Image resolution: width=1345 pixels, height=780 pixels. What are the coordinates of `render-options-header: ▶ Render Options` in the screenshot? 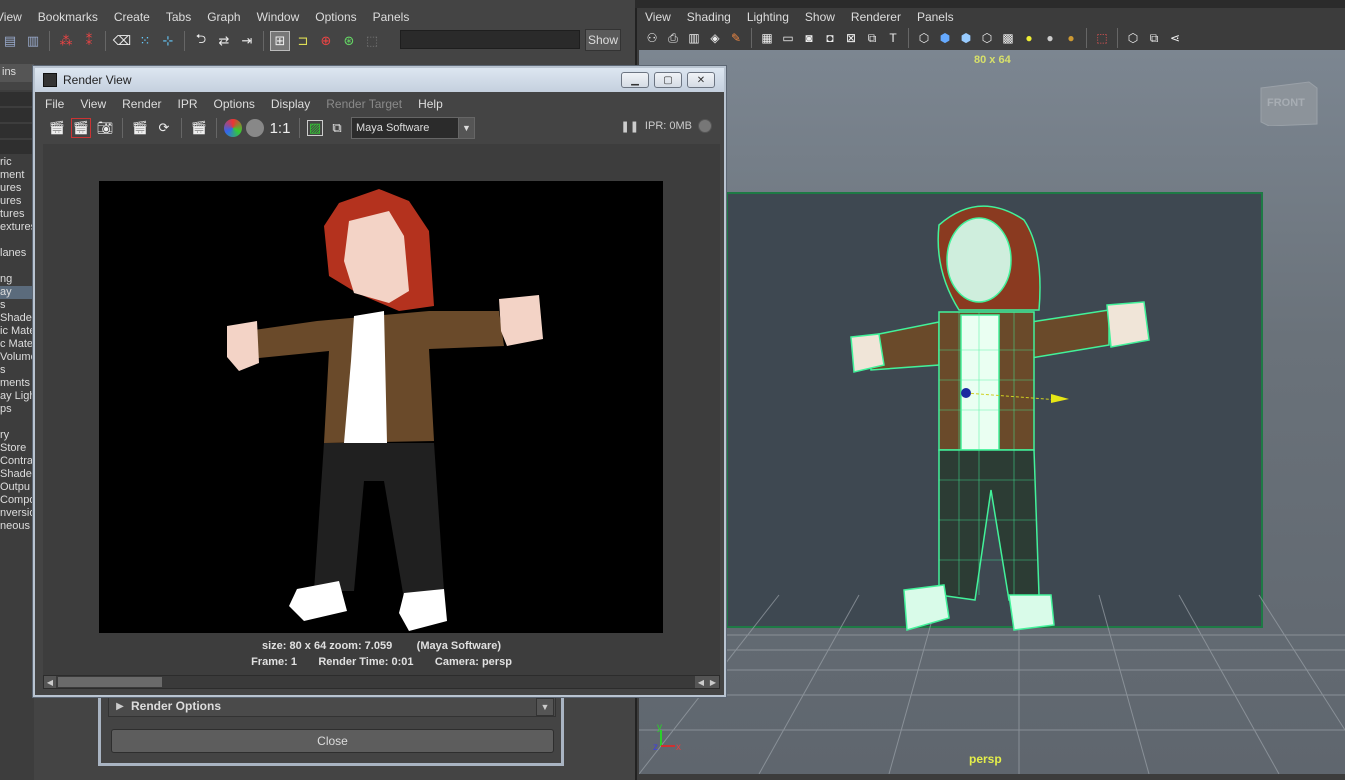 It's located at (332, 706).